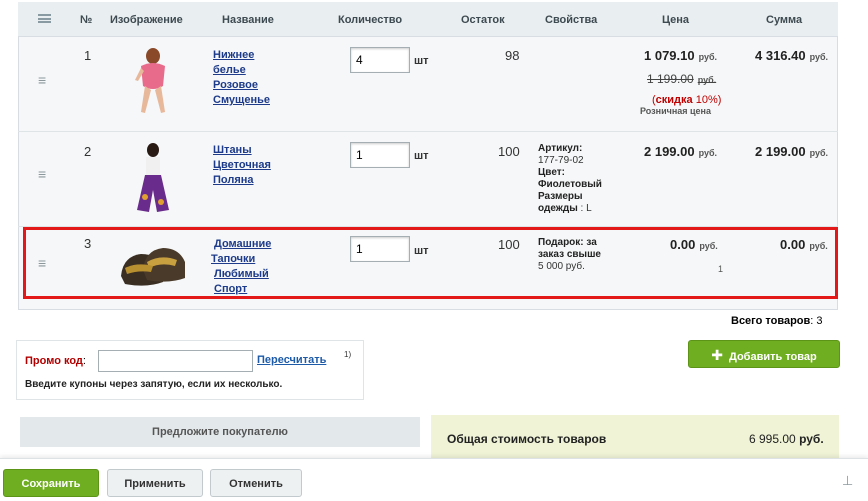 The width and height of the screenshot is (868, 501). What do you see at coordinates (483, 20) in the screenshot?
I see `col-stock: Остаток` at bounding box center [483, 20].